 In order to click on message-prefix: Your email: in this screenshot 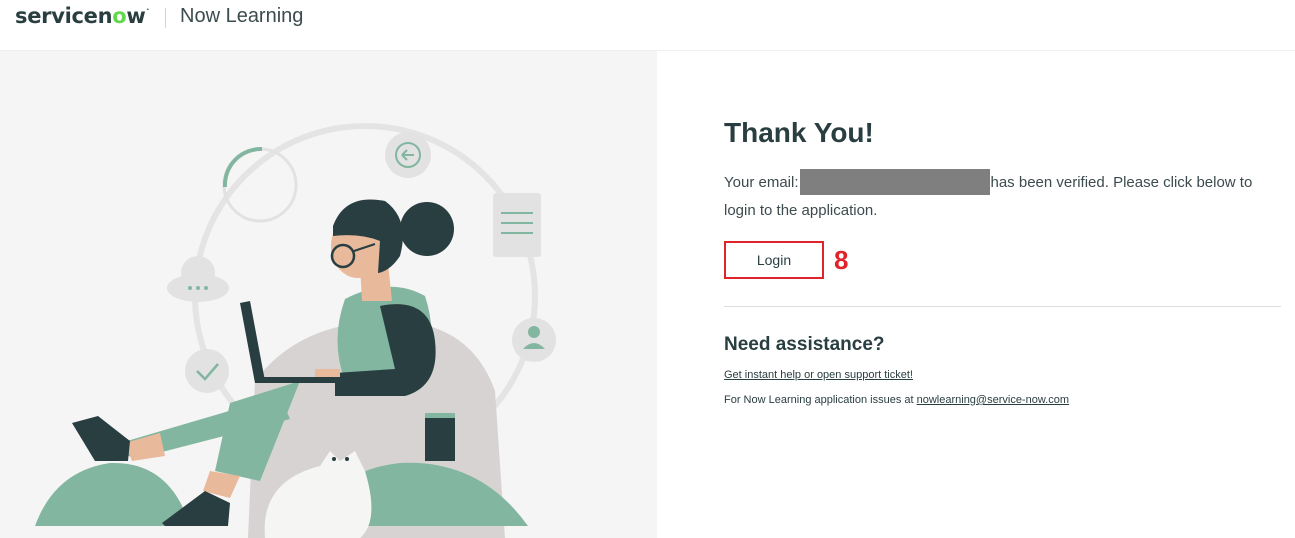, I will do `click(761, 182)`.